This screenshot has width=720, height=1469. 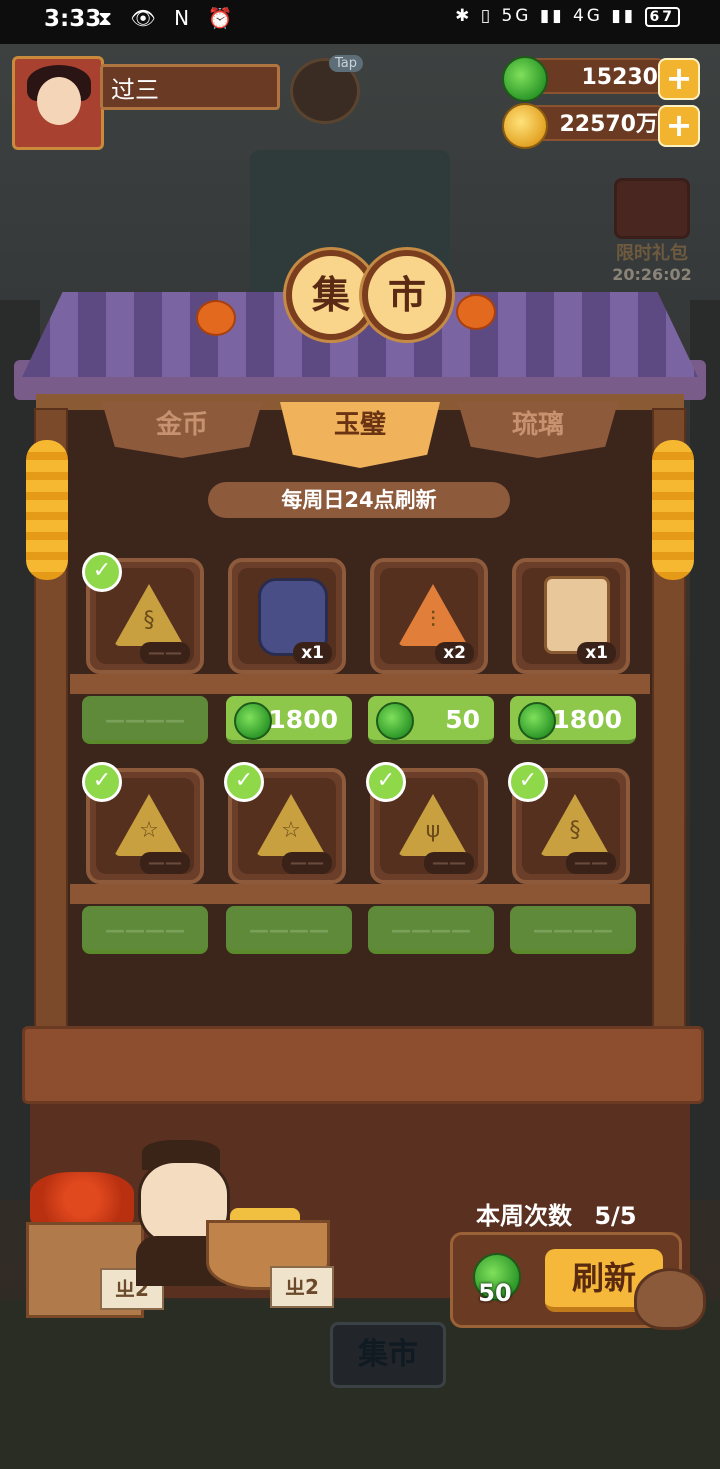 I want to click on price-tag: ㄓ2, so click(x=302, y=1287).